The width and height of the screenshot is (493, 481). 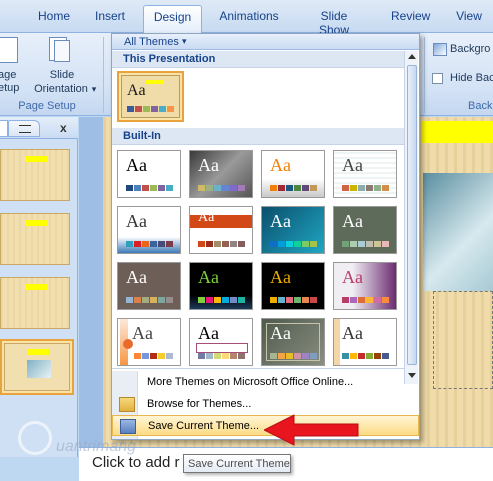 I want to click on theme-concourse: Aa, so click(x=149, y=230).